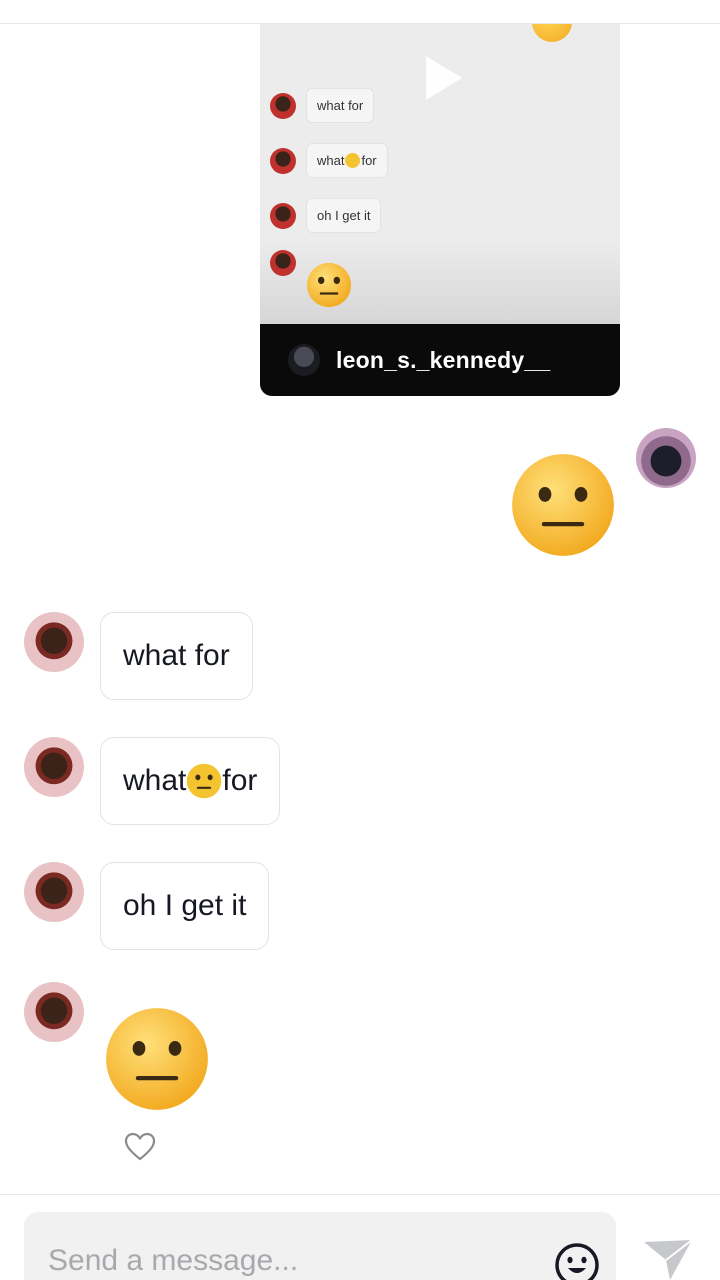 Image resolution: width=720 pixels, height=1280 pixels. What do you see at coordinates (577, 1261) in the screenshot?
I see `emoji-smile-icon` at bounding box center [577, 1261].